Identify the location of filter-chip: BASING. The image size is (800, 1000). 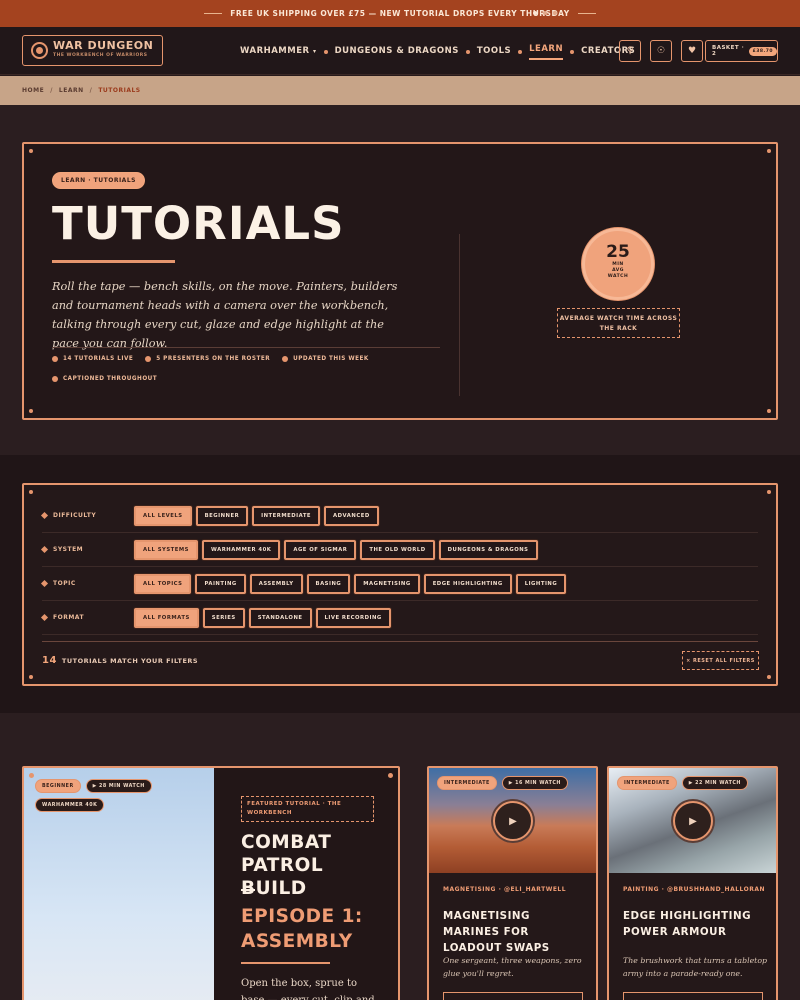
(328, 583).